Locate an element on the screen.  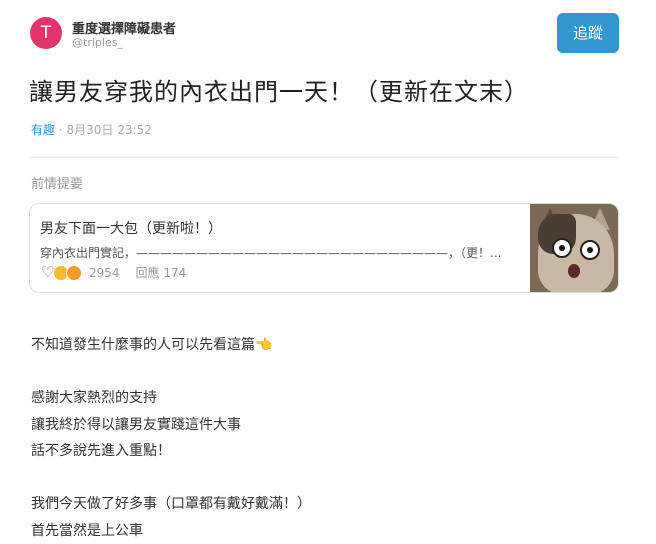
wow-reaction-icon is located at coordinates (74, 273).